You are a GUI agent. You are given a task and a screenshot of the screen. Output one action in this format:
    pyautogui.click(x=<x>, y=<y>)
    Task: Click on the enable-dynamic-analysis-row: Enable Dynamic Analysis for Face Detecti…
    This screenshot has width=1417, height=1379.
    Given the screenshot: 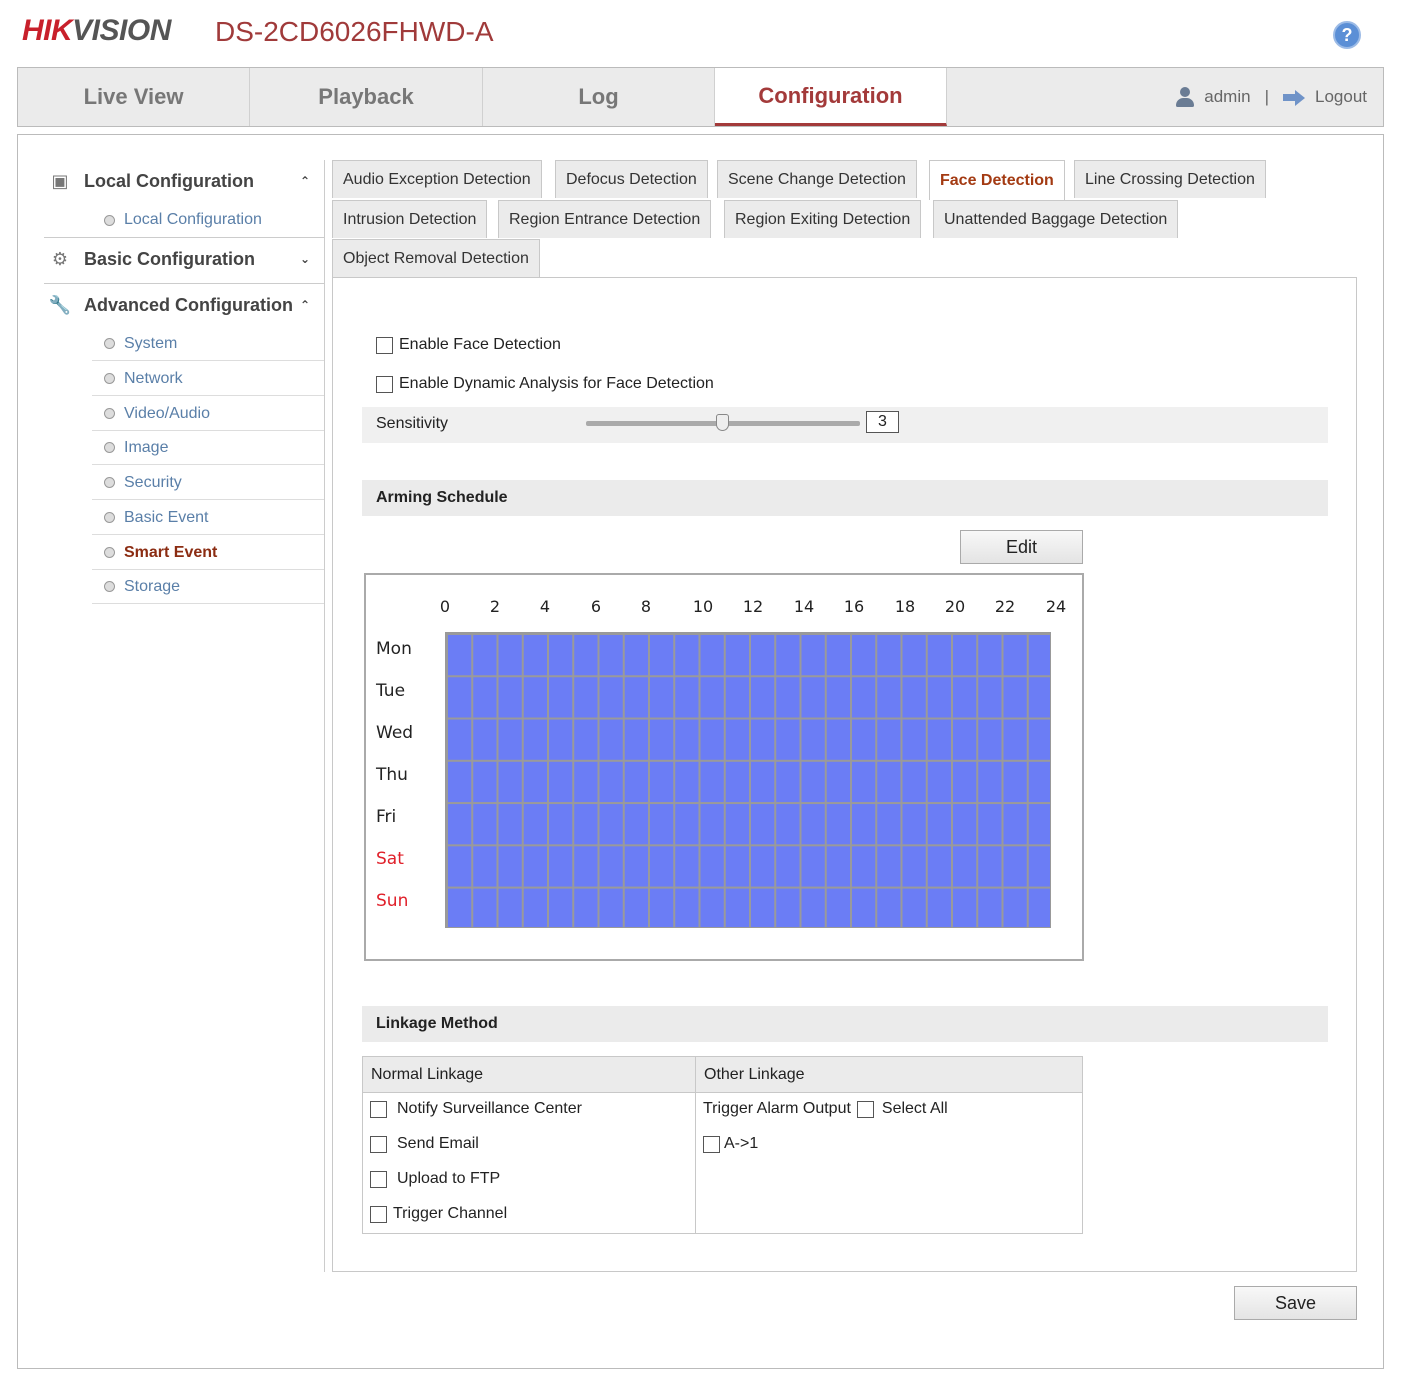 What is the action you would take?
    pyautogui.click(x=545, y=384)
    